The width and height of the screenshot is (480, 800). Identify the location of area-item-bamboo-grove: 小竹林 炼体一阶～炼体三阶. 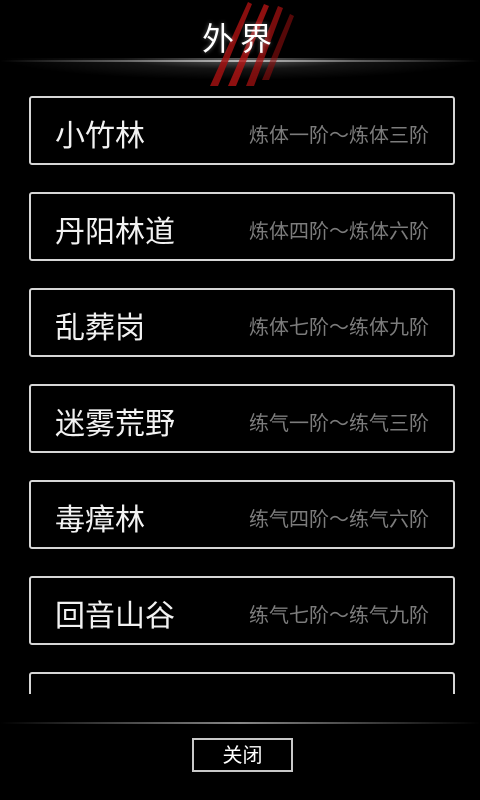
(242, 130).